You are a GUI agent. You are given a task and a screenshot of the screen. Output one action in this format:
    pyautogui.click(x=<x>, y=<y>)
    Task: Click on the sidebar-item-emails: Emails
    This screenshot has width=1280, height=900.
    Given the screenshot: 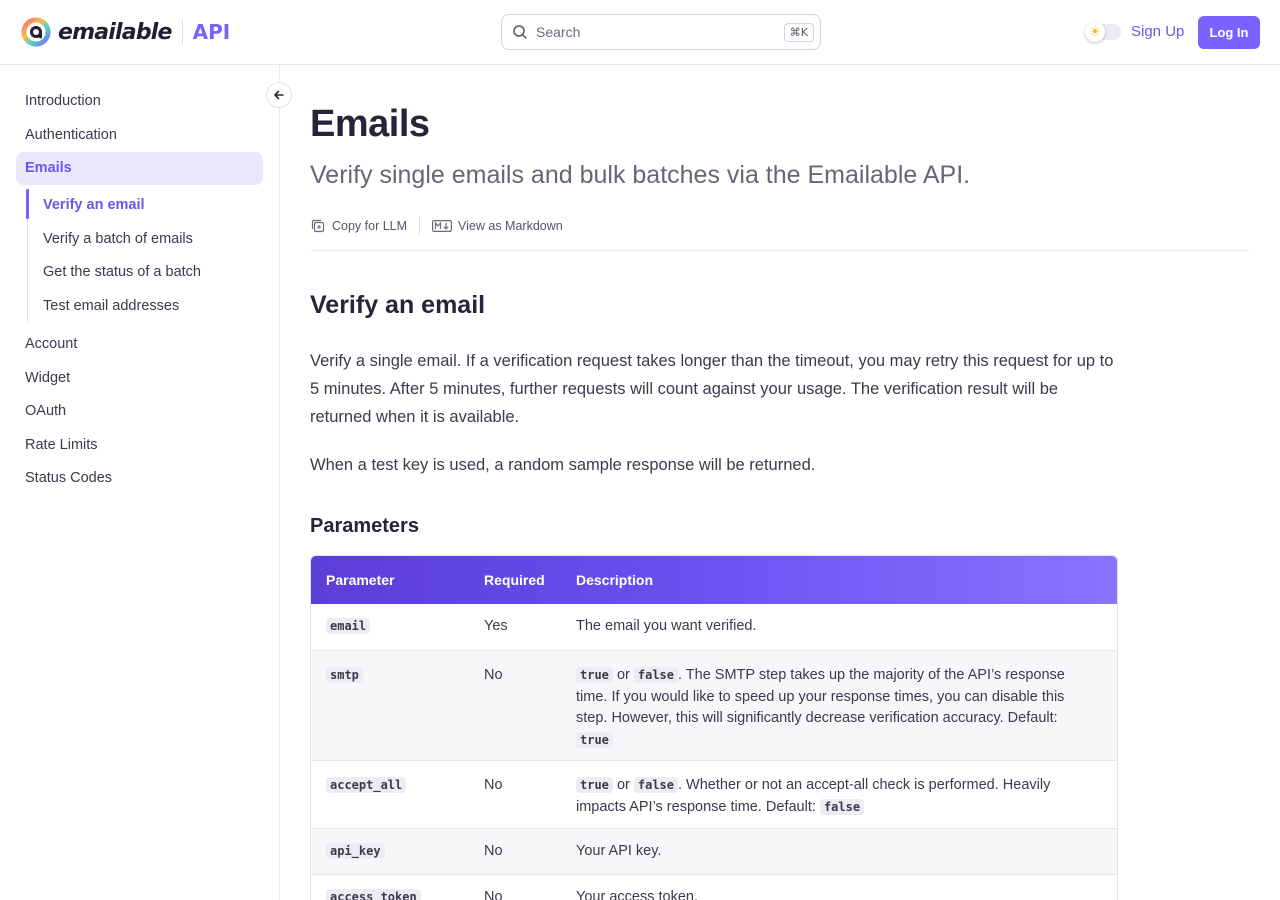 What is the action you would take?
    pyautogui.click(x=139, y=168)
    